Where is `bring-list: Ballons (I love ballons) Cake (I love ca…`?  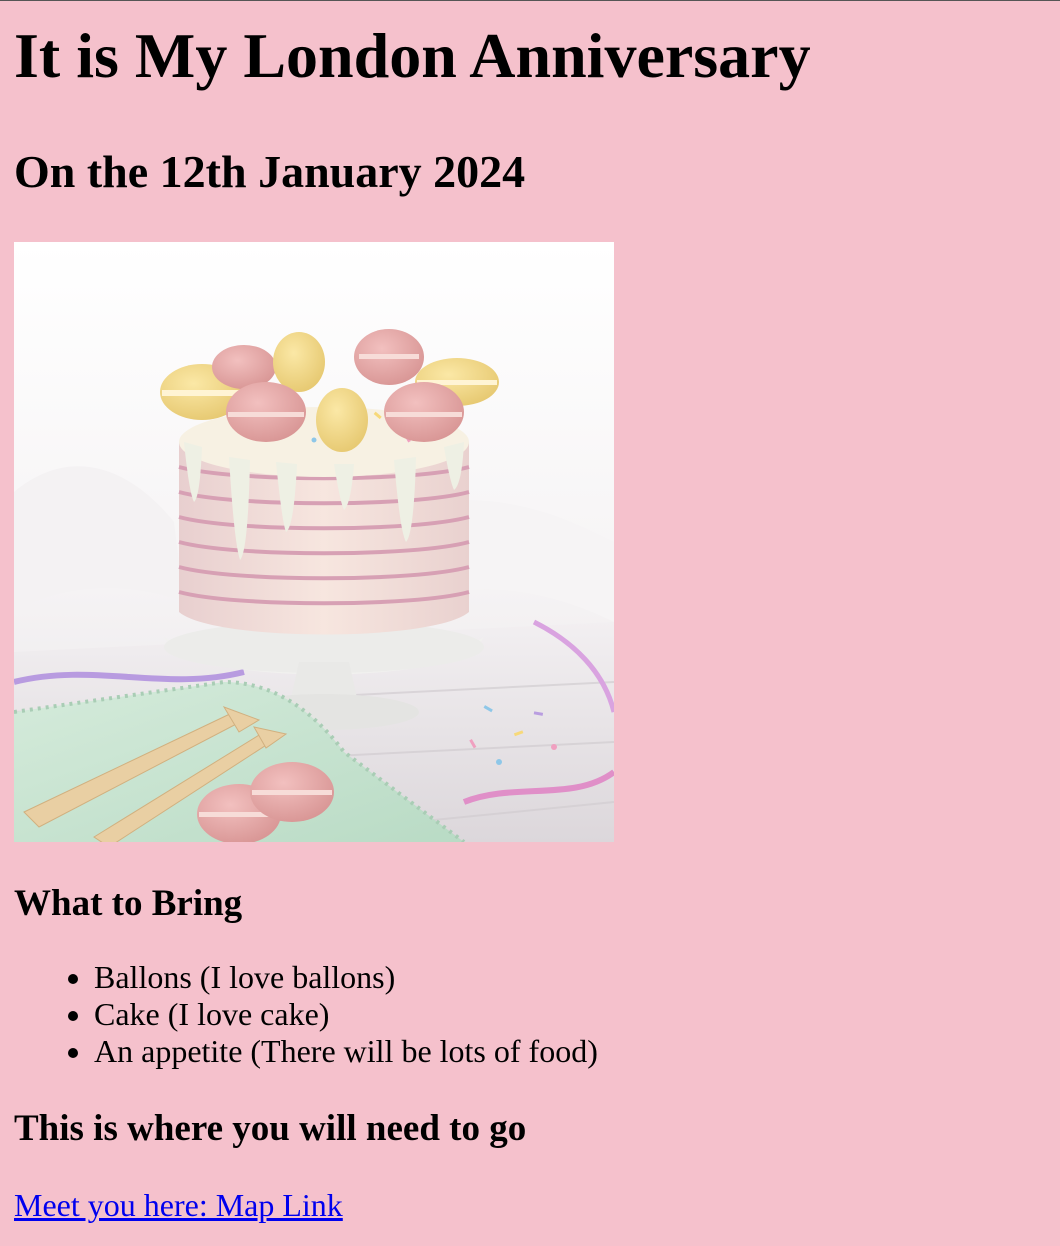
bring-list: Ballons (I love ballons) Cake (I love ca… is located at coordinates (530, 1014).